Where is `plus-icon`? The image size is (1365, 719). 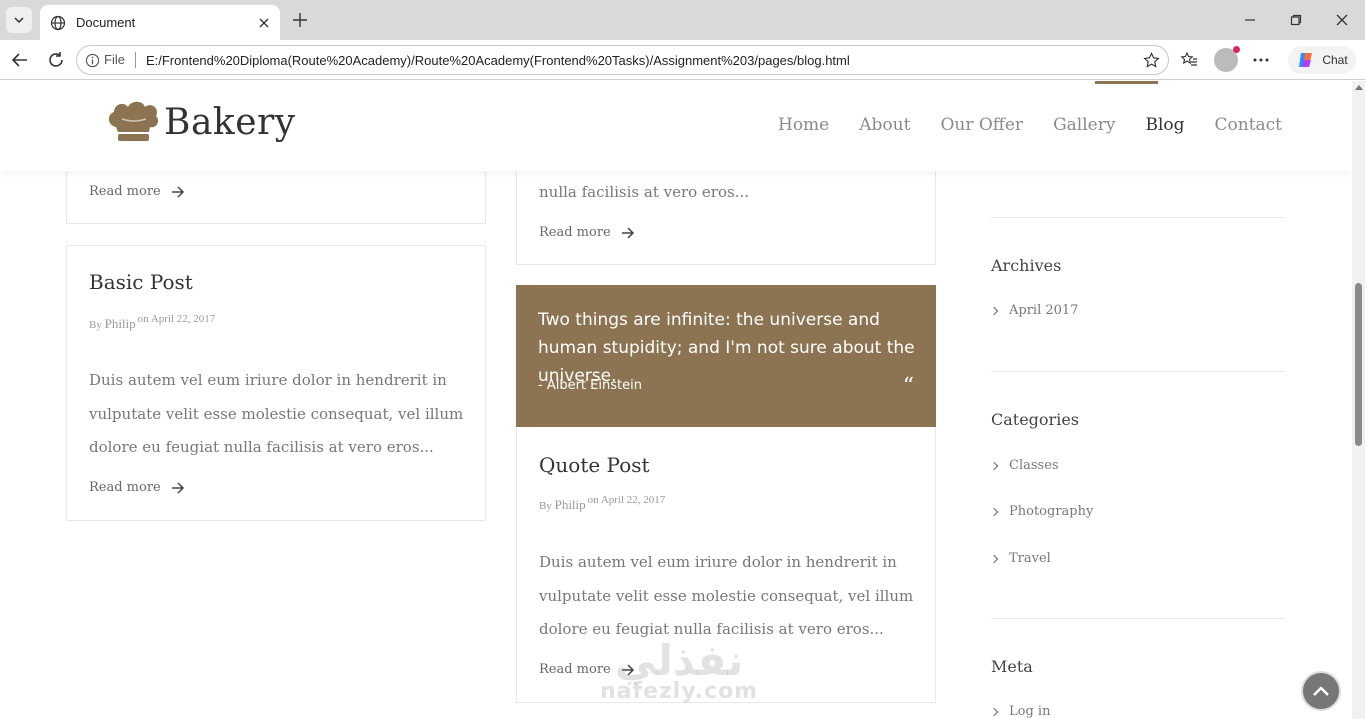
plus-icon is located at coordinates (300, 20).